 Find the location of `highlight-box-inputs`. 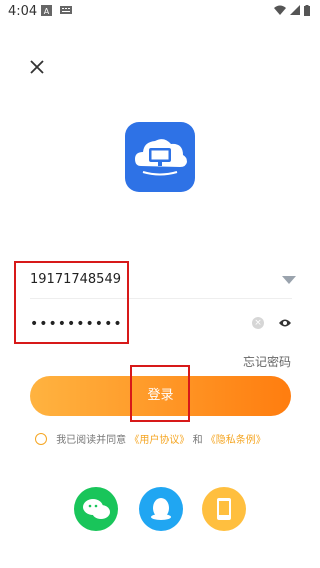

highlight-box-inputs is located at coordinates (71, 302).